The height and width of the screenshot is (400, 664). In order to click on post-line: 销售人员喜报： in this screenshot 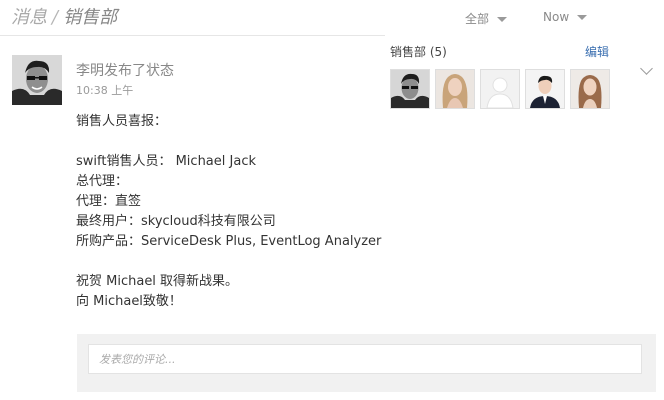, I will do `click(122, 121)`.